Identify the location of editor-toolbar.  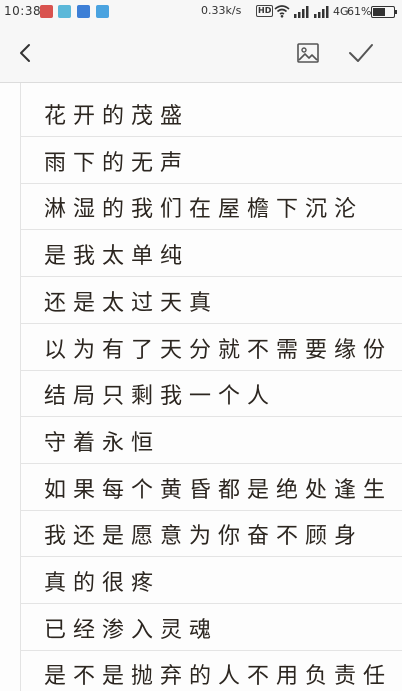
(201, 53).